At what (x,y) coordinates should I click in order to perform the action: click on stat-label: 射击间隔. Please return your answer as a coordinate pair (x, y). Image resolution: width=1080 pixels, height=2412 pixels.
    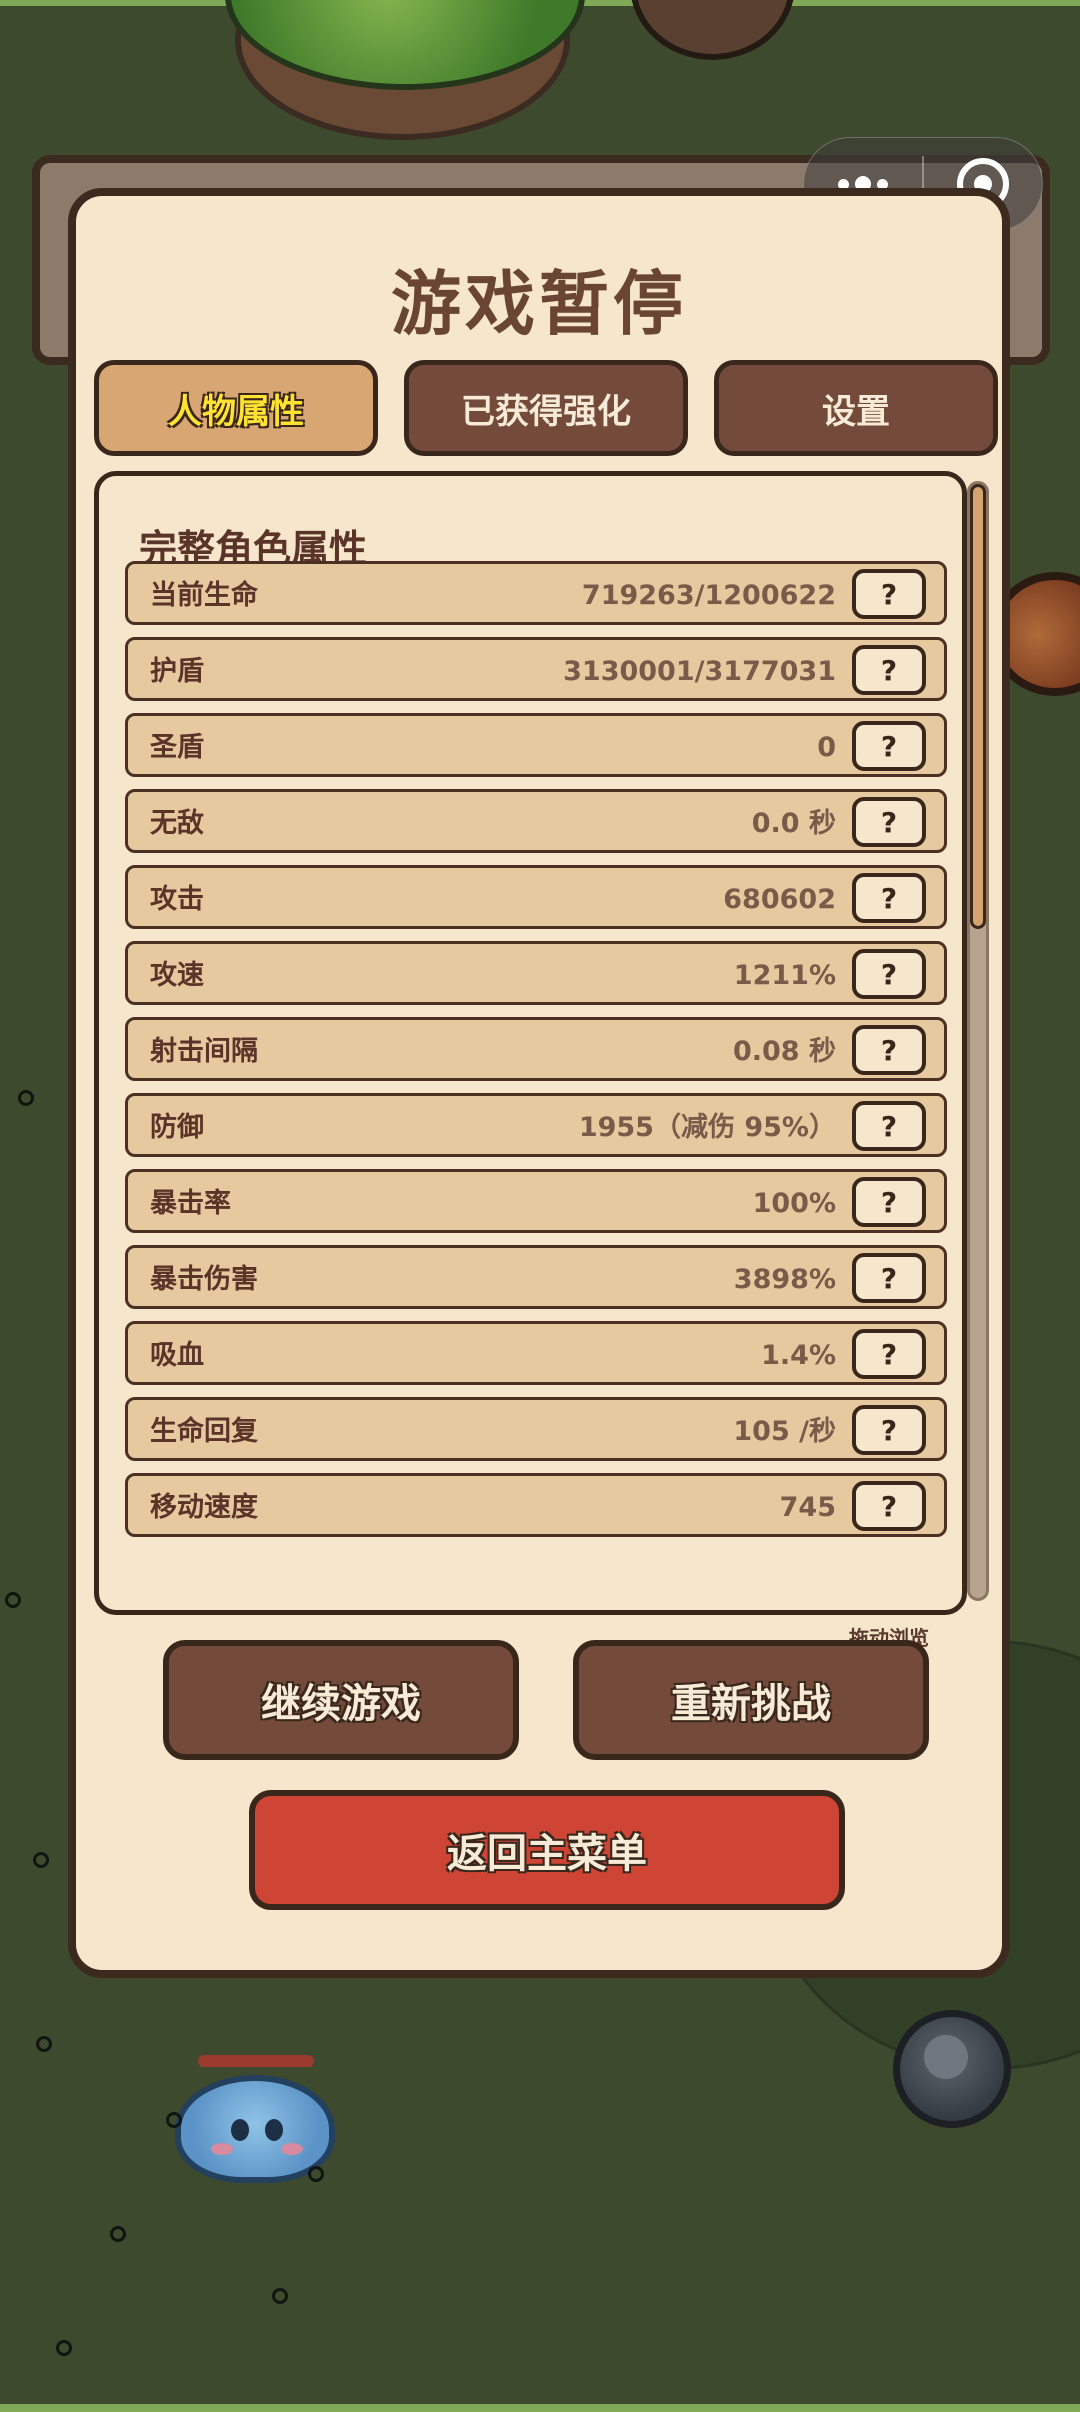
    Looking at the image, I should click on (204, 1051).